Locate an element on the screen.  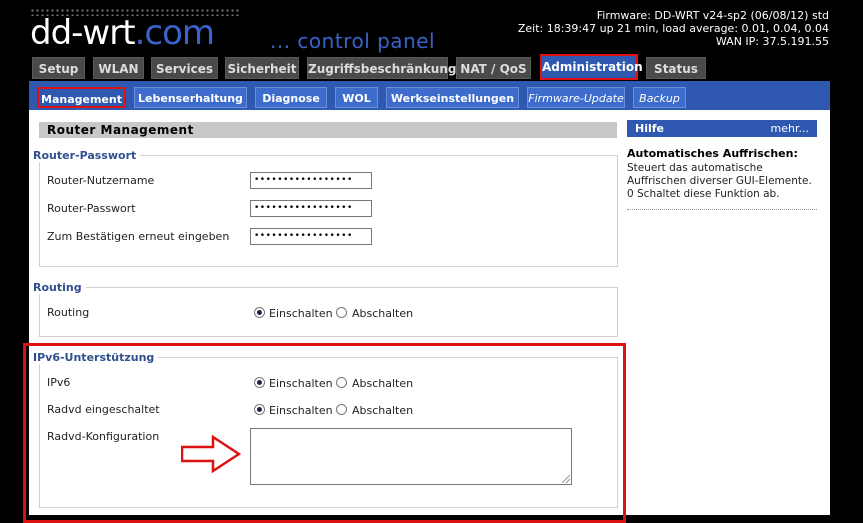
arrow-right-icon is located at coordinates (211, 454).